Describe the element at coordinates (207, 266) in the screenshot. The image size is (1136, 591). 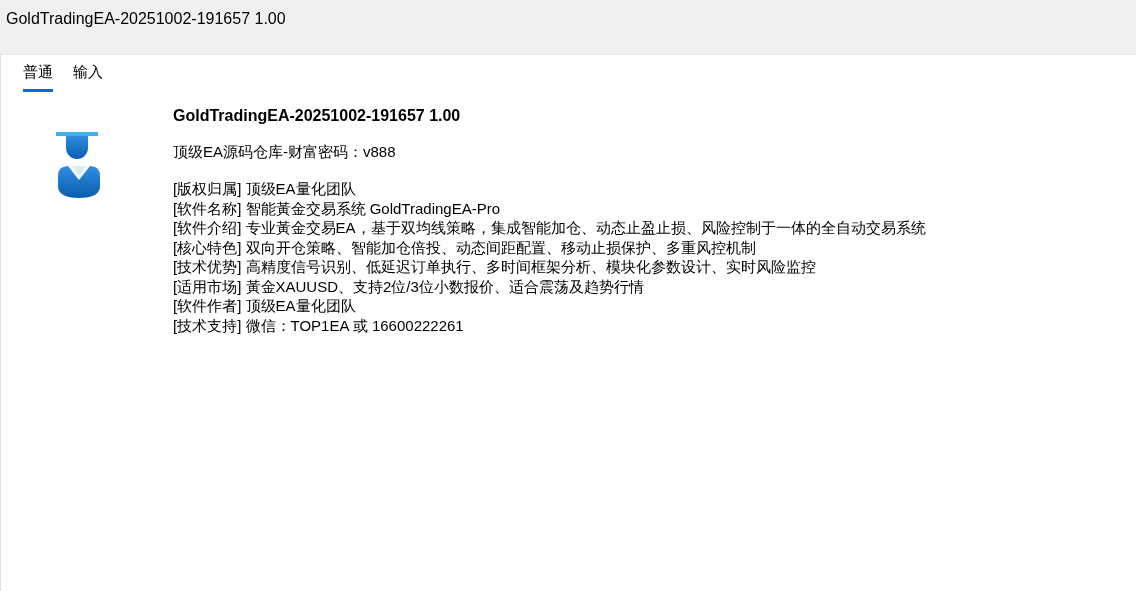
I see `field-label: [技术优势]` at that location.